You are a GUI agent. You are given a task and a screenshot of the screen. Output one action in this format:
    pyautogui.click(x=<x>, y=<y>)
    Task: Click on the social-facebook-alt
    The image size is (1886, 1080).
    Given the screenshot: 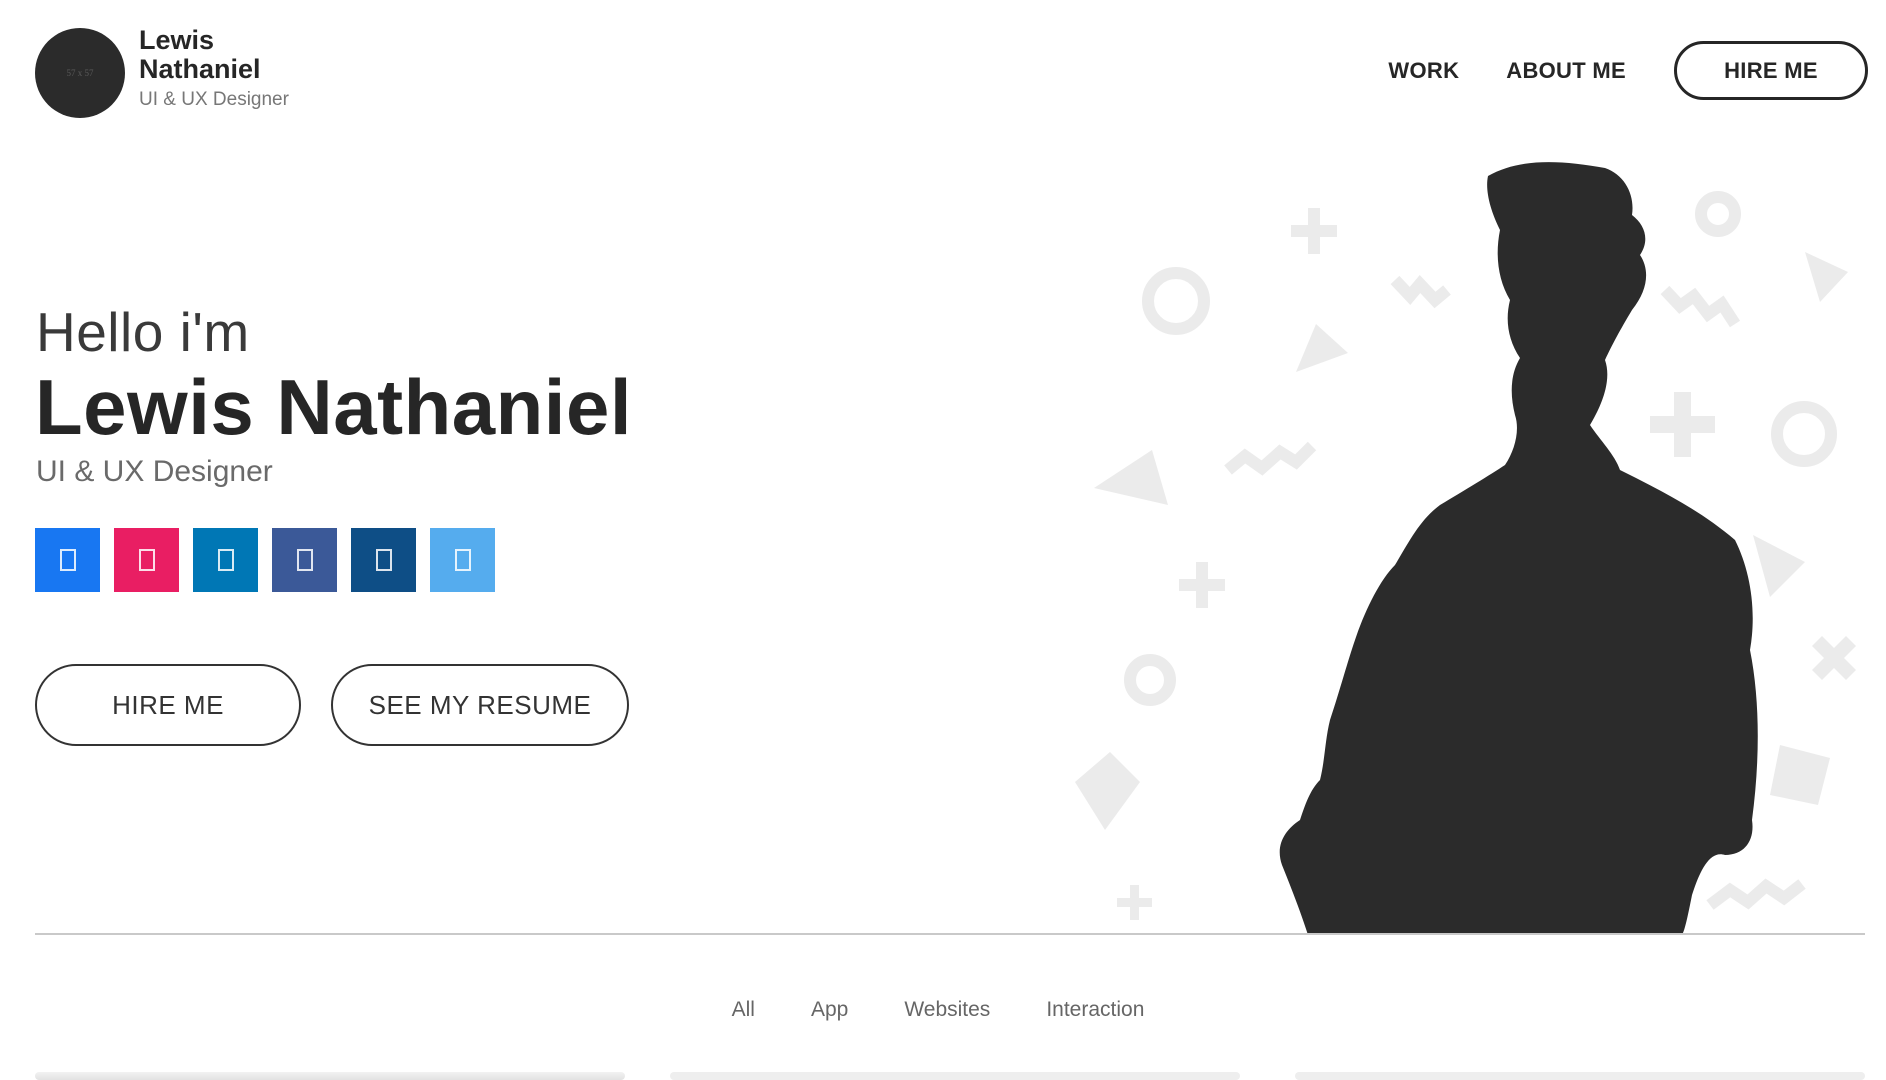 What is the action you would take?
    pyautogui.click(x=304, y=560)
    